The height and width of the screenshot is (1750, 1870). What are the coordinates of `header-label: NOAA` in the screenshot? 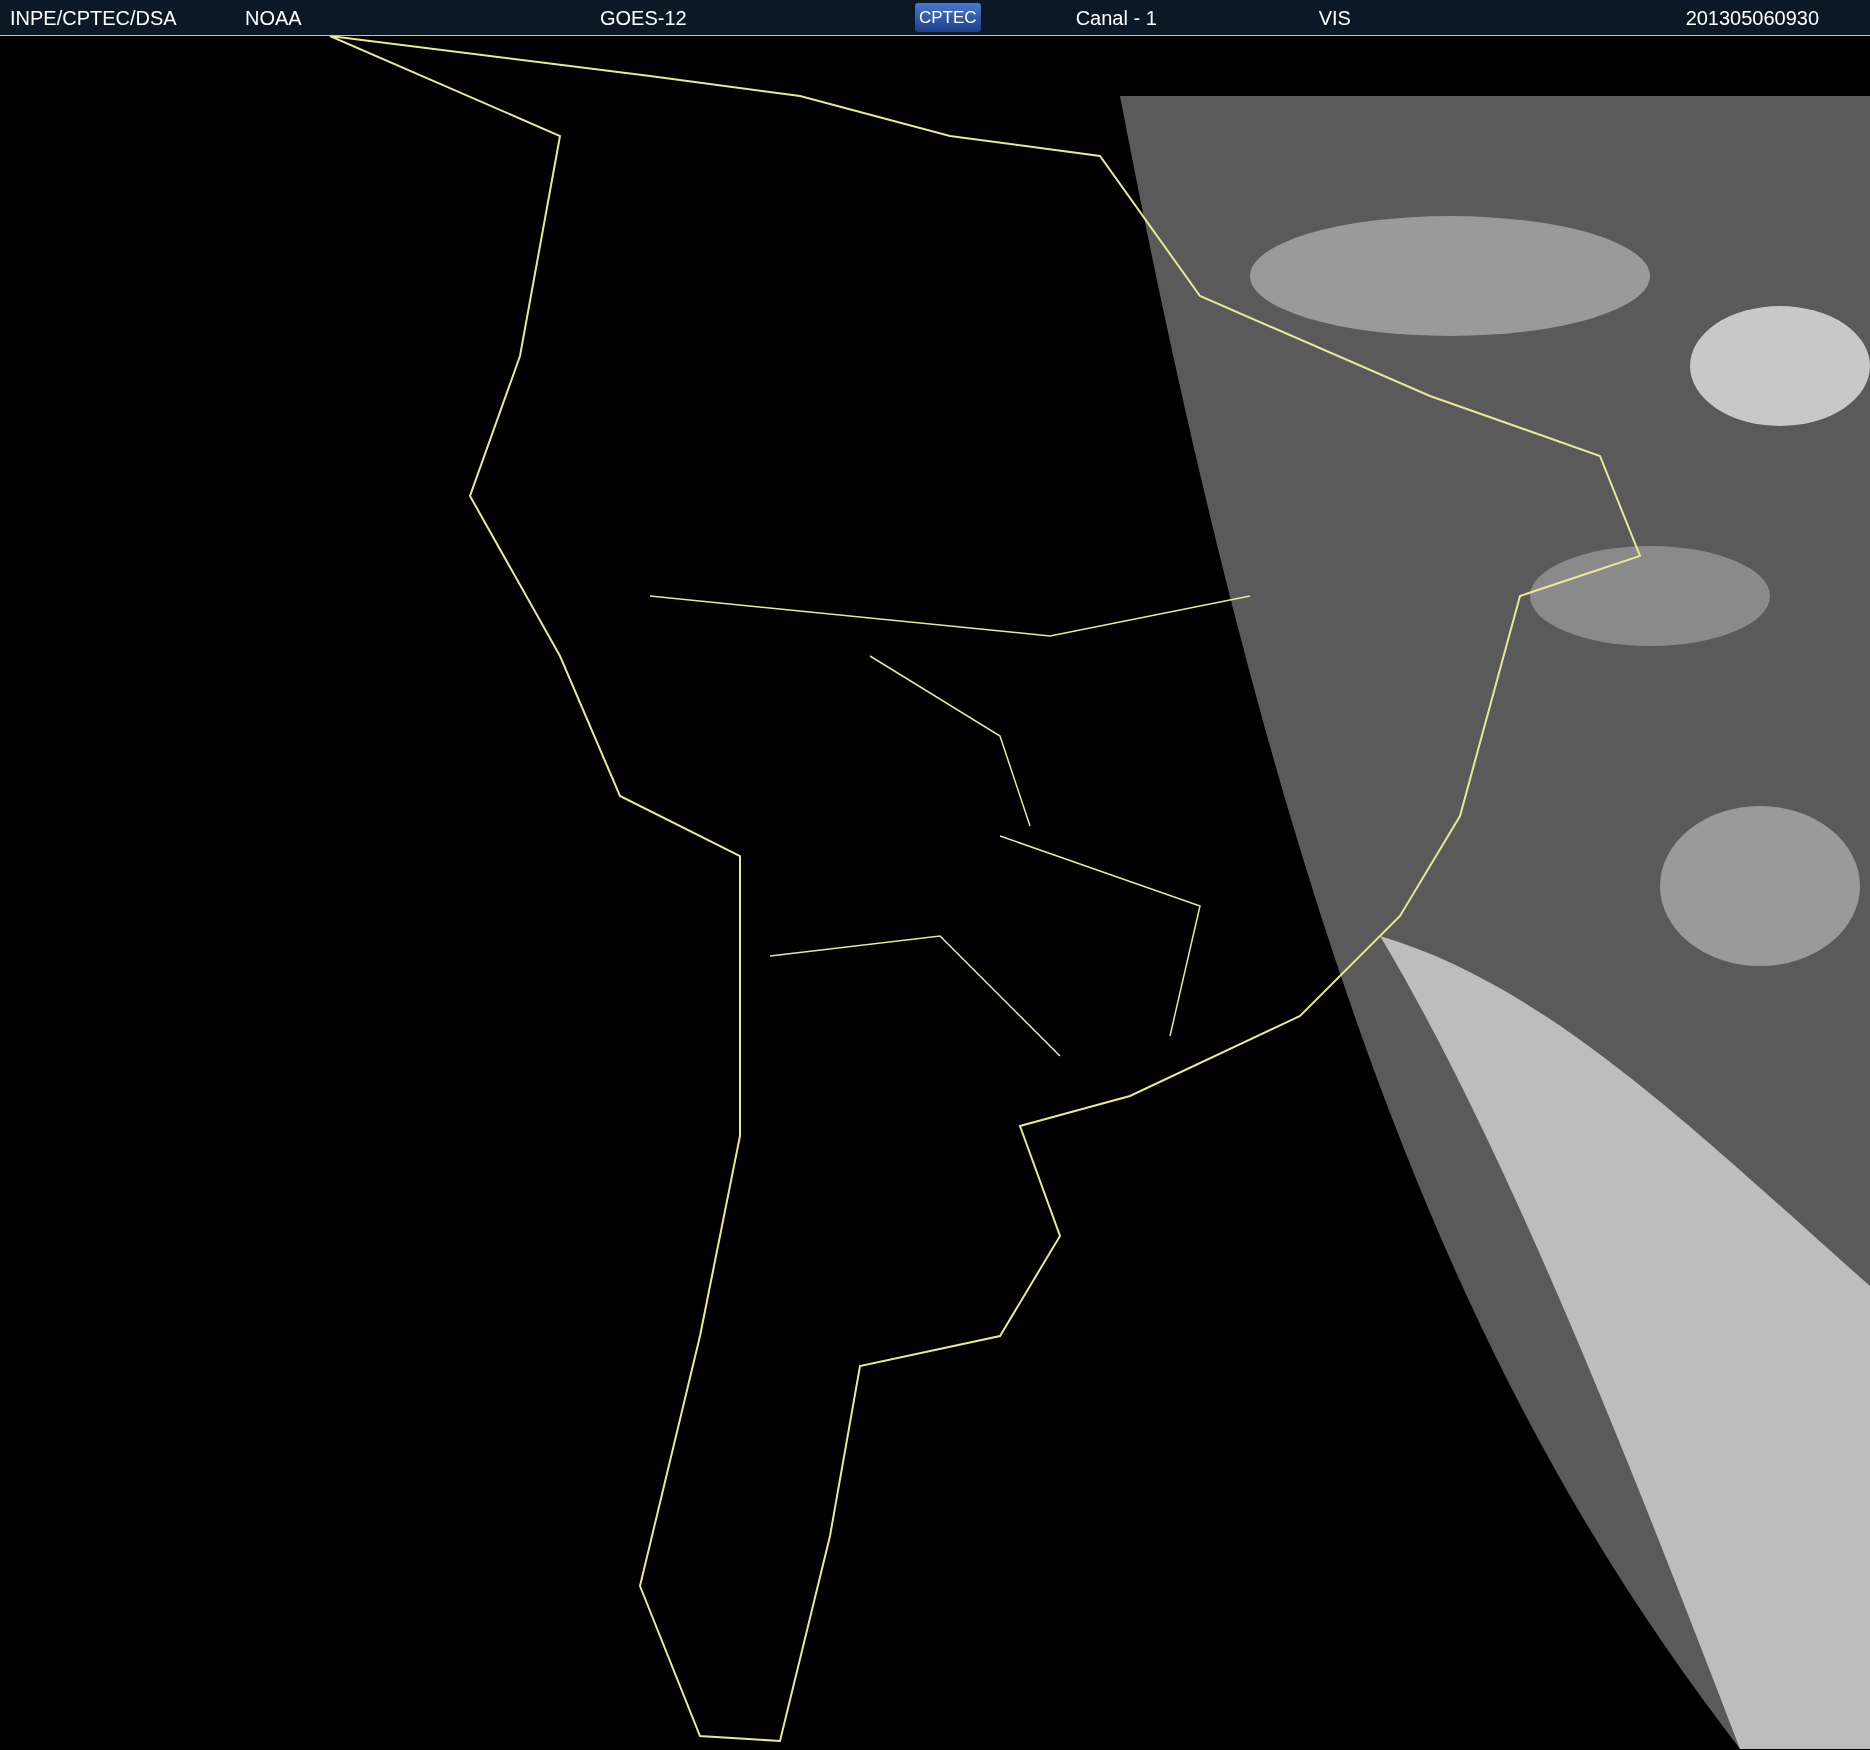 It's located at (274, 18).